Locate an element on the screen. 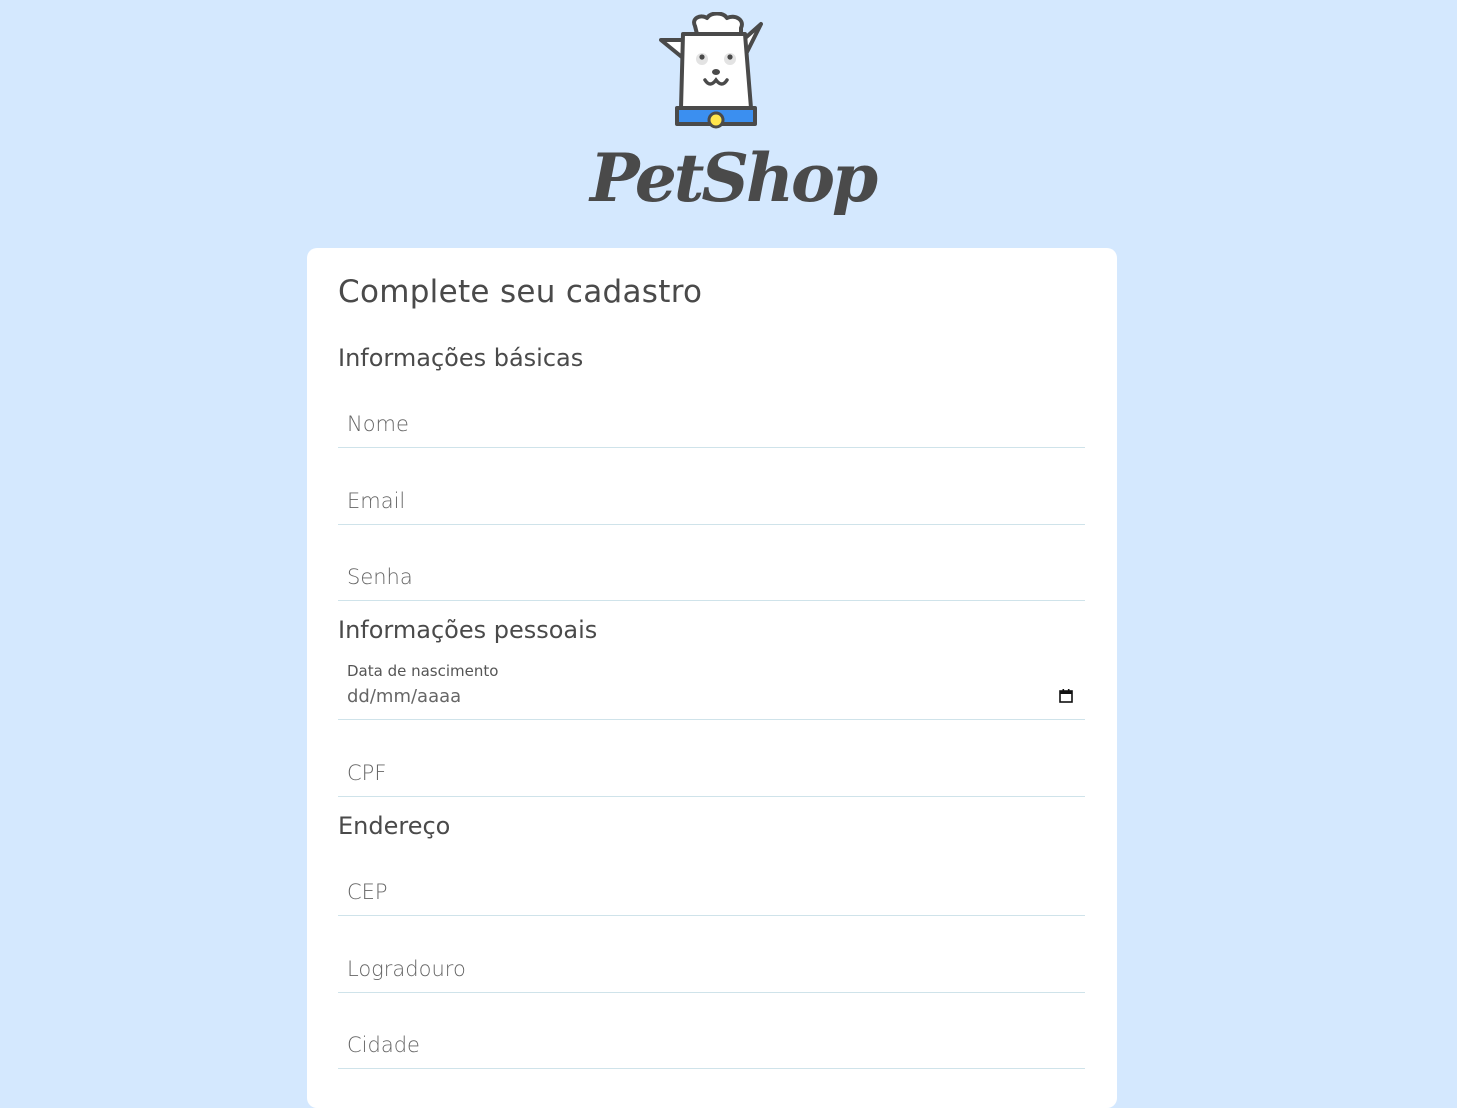 This screenshot has width=1457, height=1108. calendar-icon is located at coordinates (1066, 696).